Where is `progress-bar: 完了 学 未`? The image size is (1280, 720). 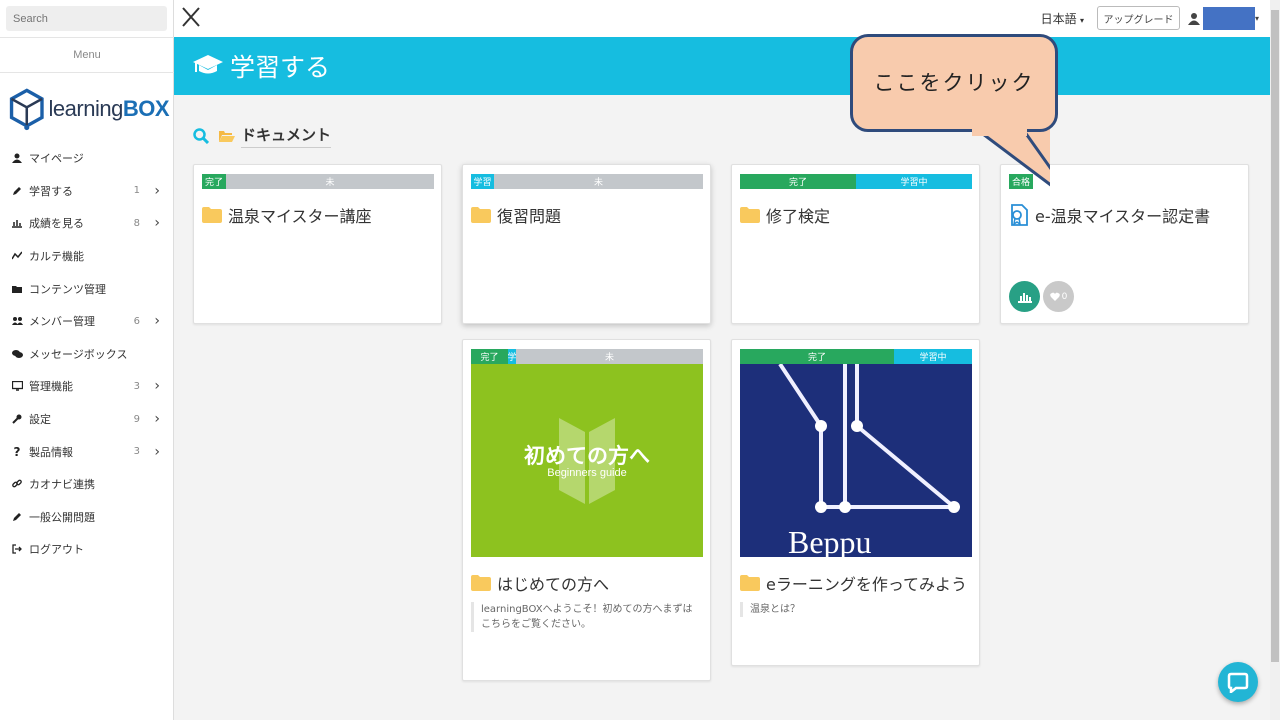 progress-bar: 完了 学 未 is located at coordinates (587, 356).